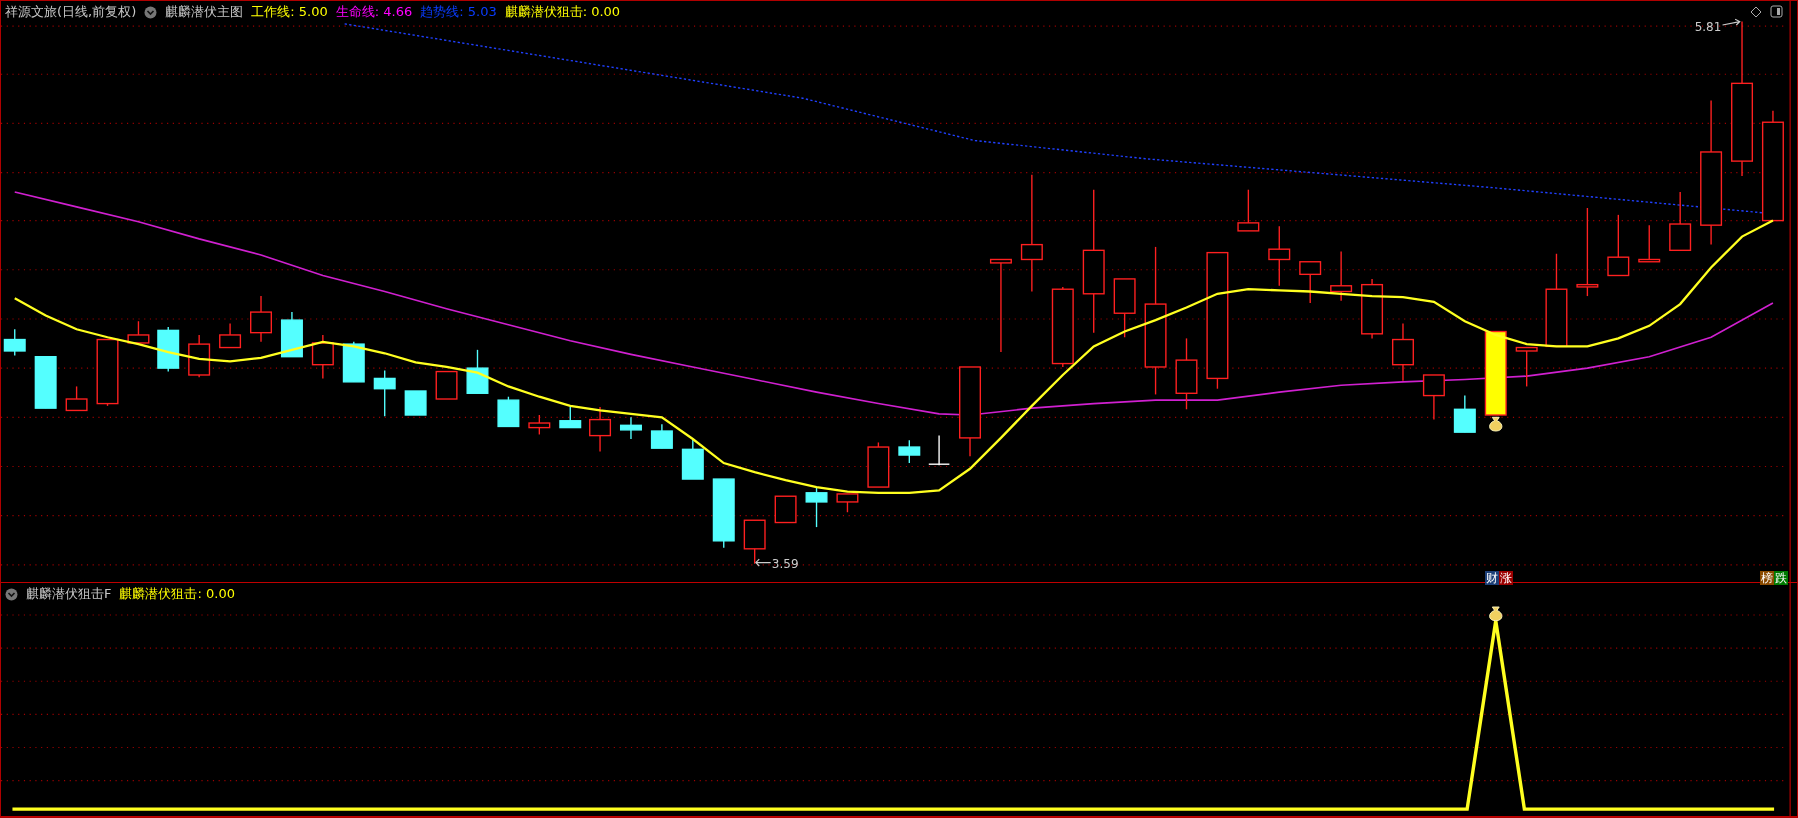 The height and width of the screenshot is (818, 1798). What do you see at coordinates (1756, 11) in the screenshot?
I see `diamond-icon` at bounding box center [1756, 11].